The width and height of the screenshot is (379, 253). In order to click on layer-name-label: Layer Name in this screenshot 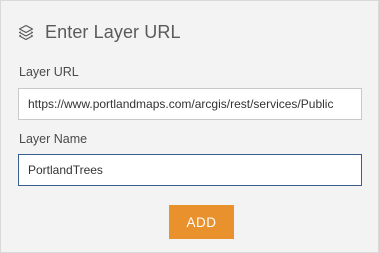, I will do `click(53, 139)`.